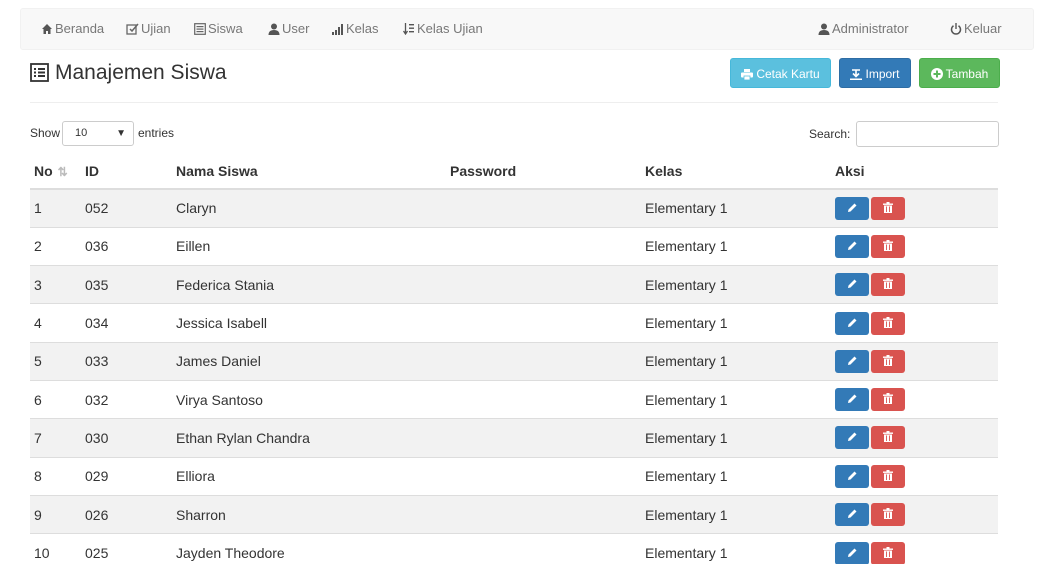 Image resolution: width=1054 pixels, height=564 pixels. I want to click on import-icon, so click(856, 74).